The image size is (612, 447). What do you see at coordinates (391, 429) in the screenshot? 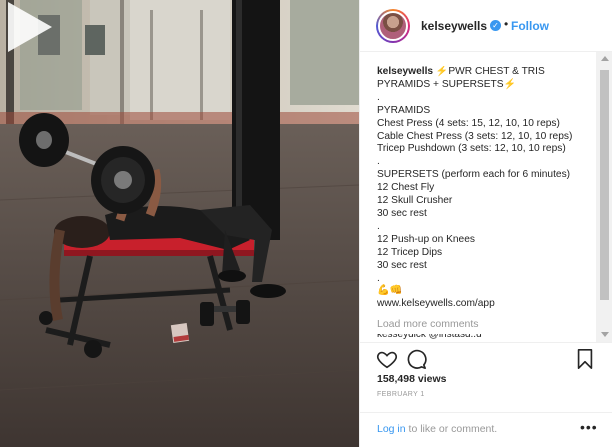
I see `login-link: Log in` at bounding box center [391, 429].